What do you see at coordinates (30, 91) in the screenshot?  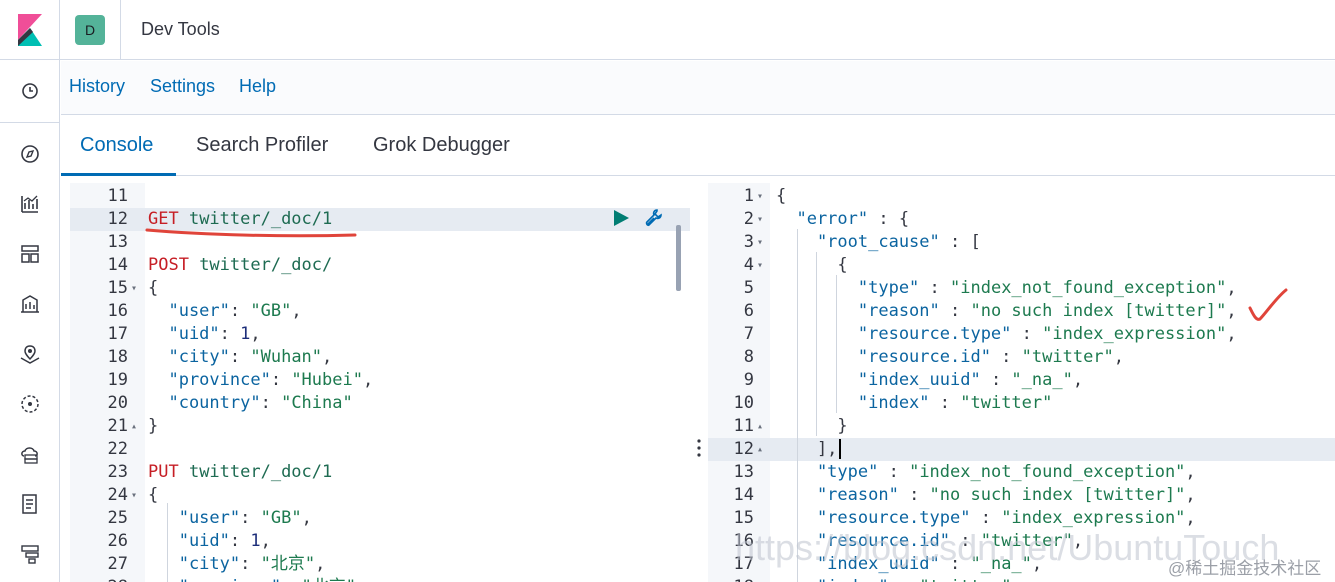 I see `recently-viewed-icon` at bounding box center [30, 91].